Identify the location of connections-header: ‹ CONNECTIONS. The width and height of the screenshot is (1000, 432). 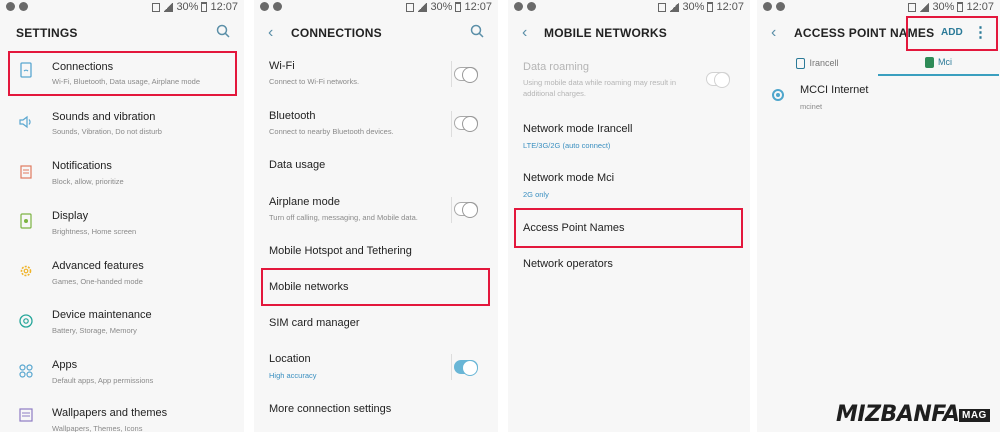
(376, 33).